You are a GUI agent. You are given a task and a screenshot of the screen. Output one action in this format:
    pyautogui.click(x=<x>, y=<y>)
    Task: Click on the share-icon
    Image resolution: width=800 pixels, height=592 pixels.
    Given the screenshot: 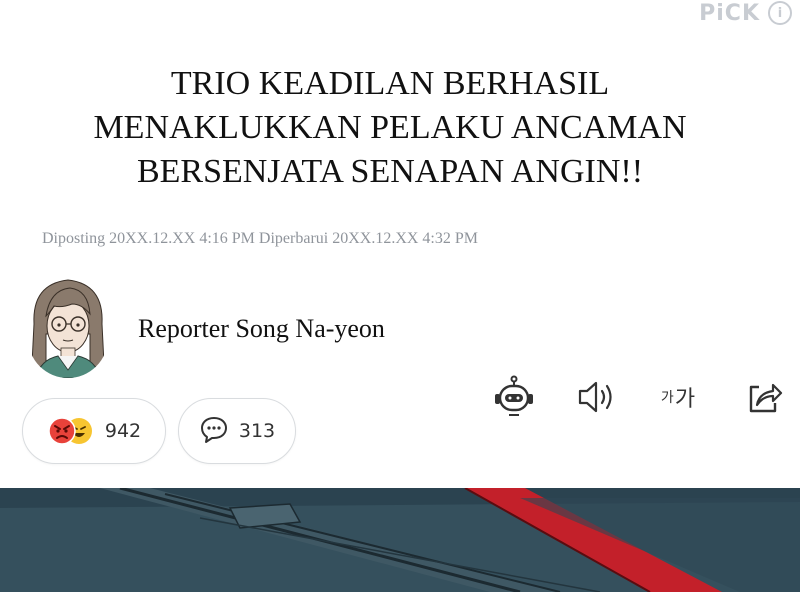 What is the action you would take?
    pyautogui.click(x=764, y=397)
    